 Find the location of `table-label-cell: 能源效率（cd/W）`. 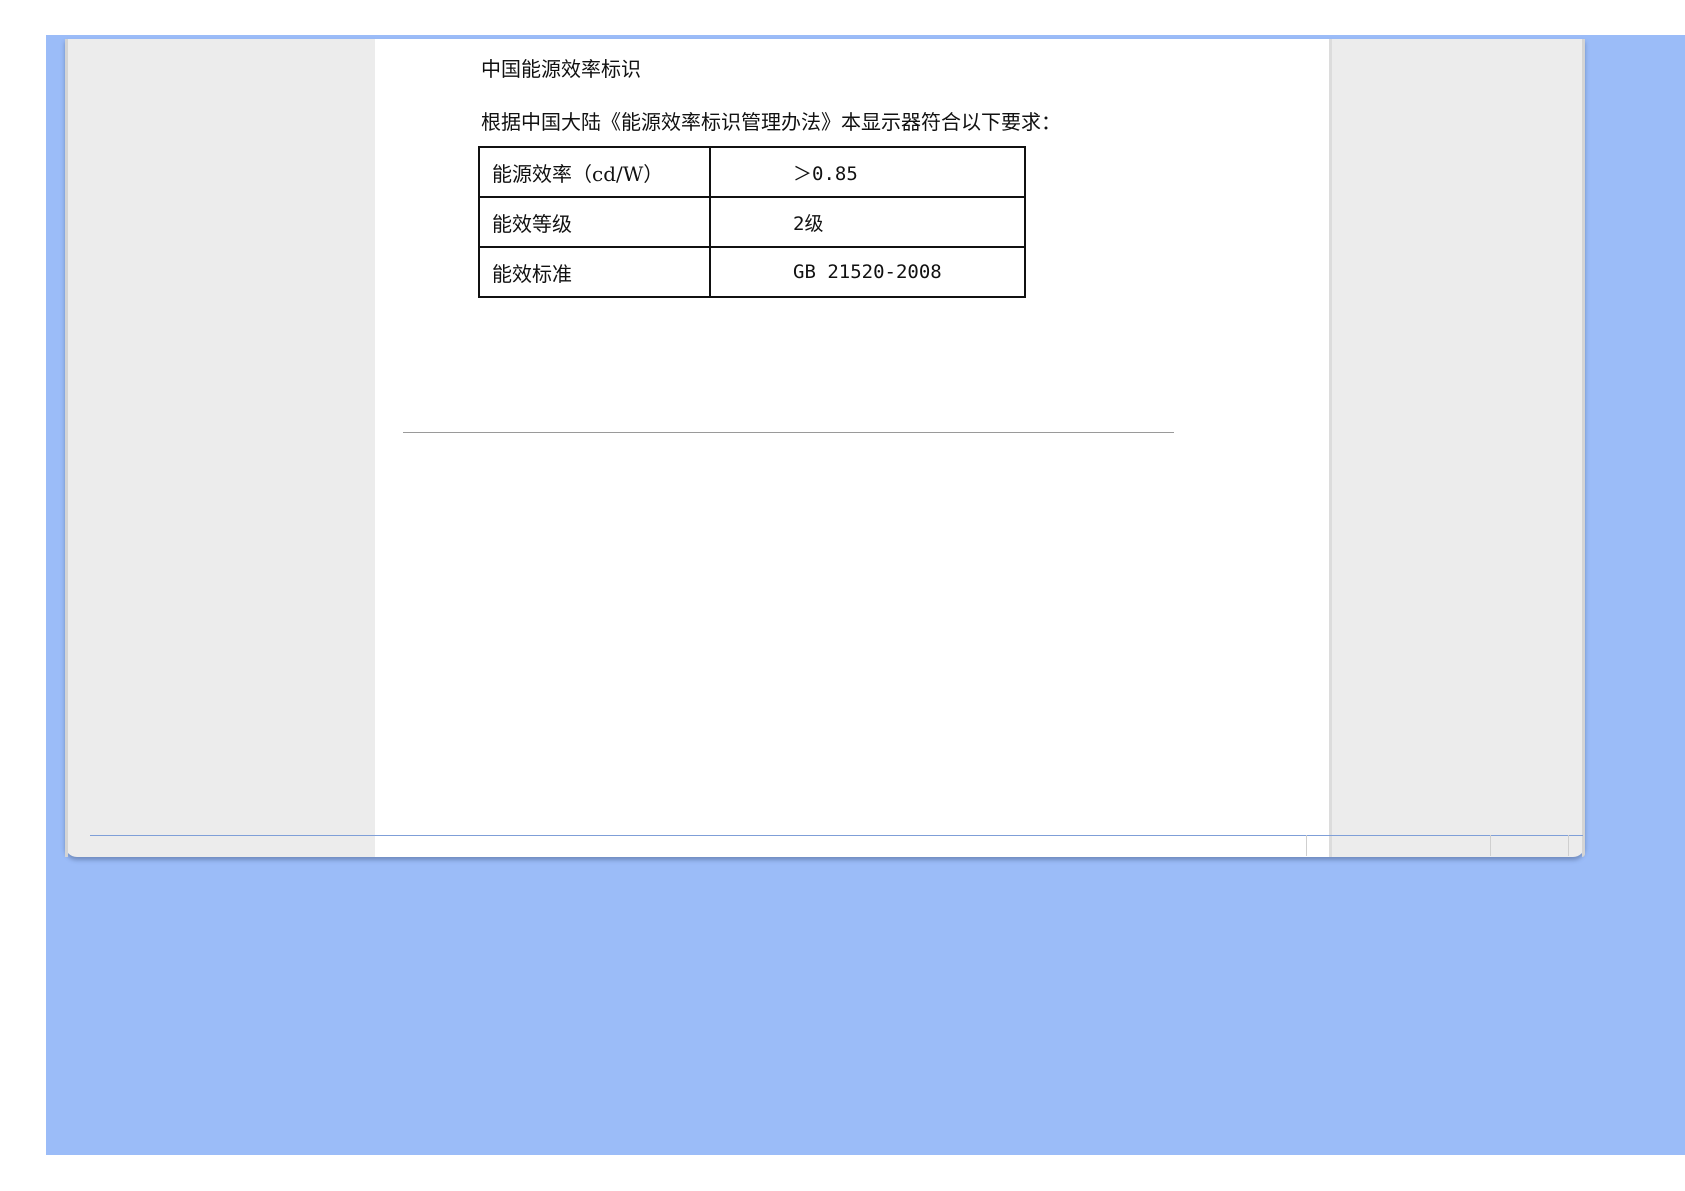

table-label-cell: 能源效率（cd/W） is located at coordinates (594, 172).